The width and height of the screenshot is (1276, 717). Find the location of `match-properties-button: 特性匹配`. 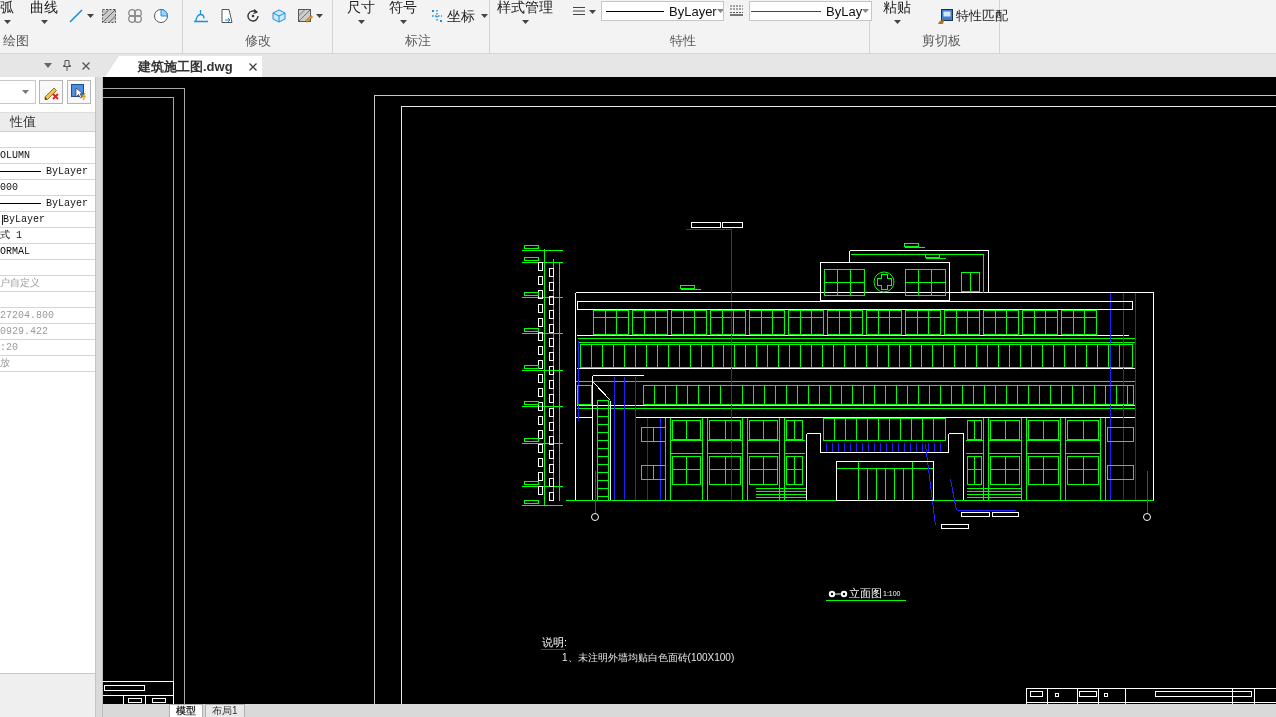

match-properties-button: 特性匹配 is located at coordinates (972, 16).